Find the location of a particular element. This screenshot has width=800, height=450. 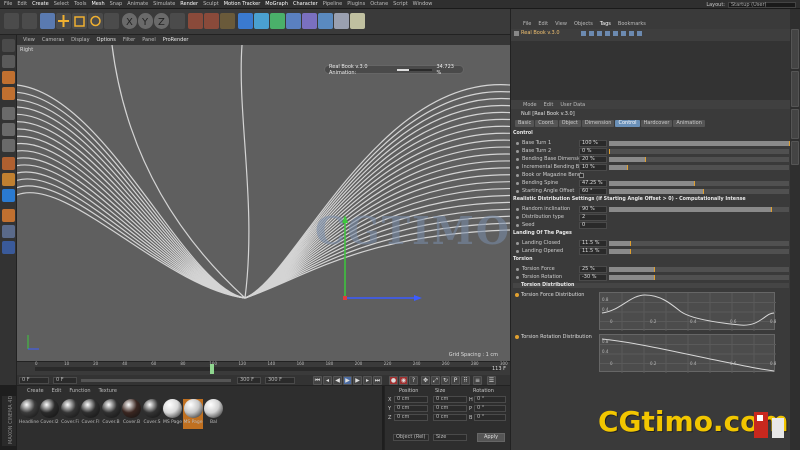

coordinate-system-icon is located at coordinates (177, 21).